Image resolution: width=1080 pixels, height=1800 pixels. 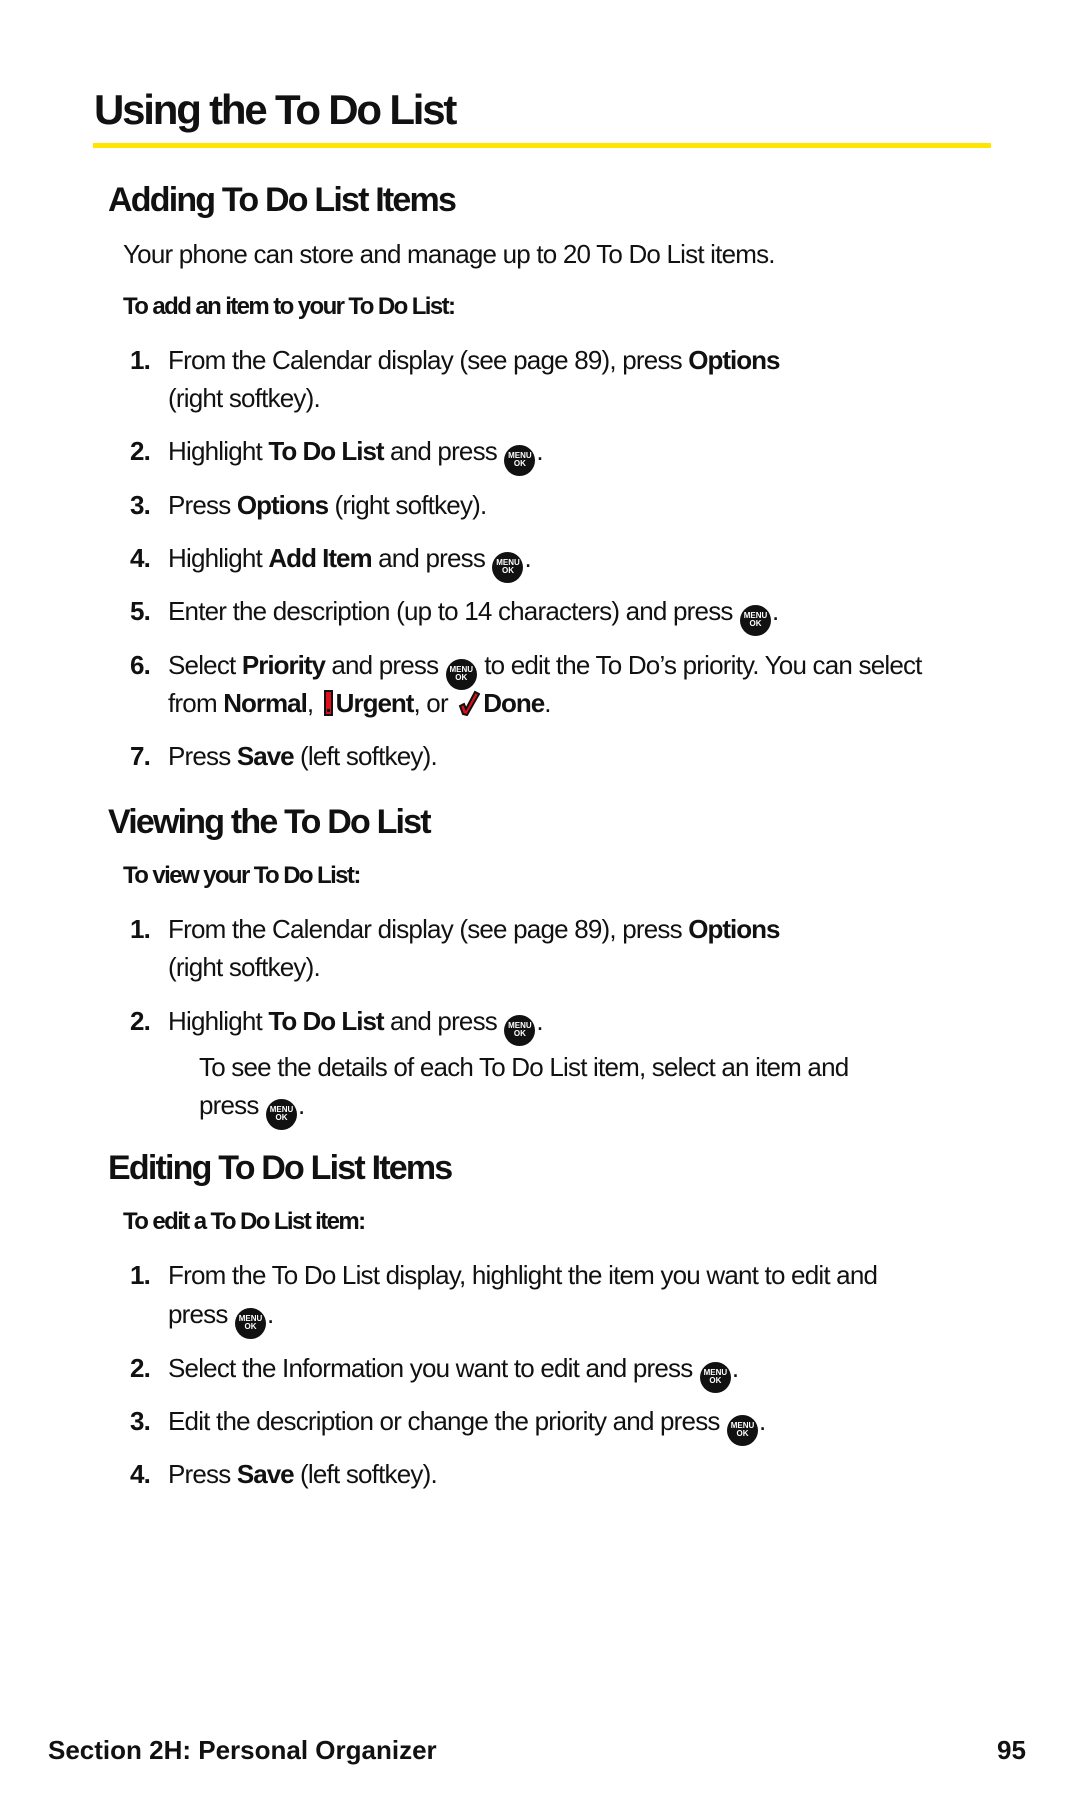 What do you see at coordinates (469, 703) in the screenshot?
I see `done-checkmark-icon` at bounding box center [469, 703].